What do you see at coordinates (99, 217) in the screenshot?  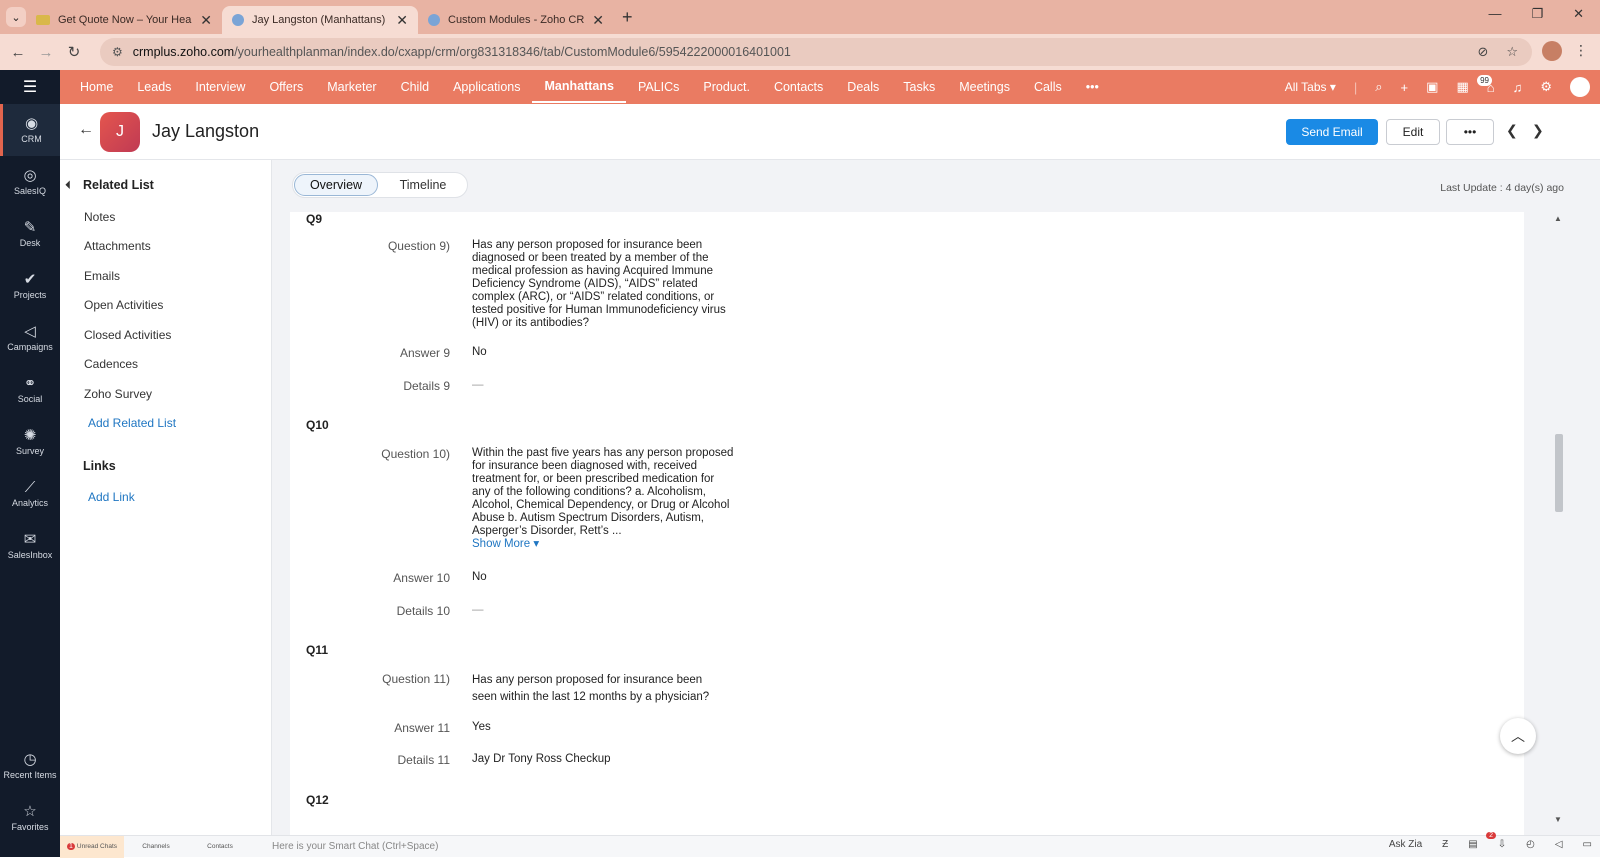 I see `related-item-notes: Notes` at bounding box center [99, 217].